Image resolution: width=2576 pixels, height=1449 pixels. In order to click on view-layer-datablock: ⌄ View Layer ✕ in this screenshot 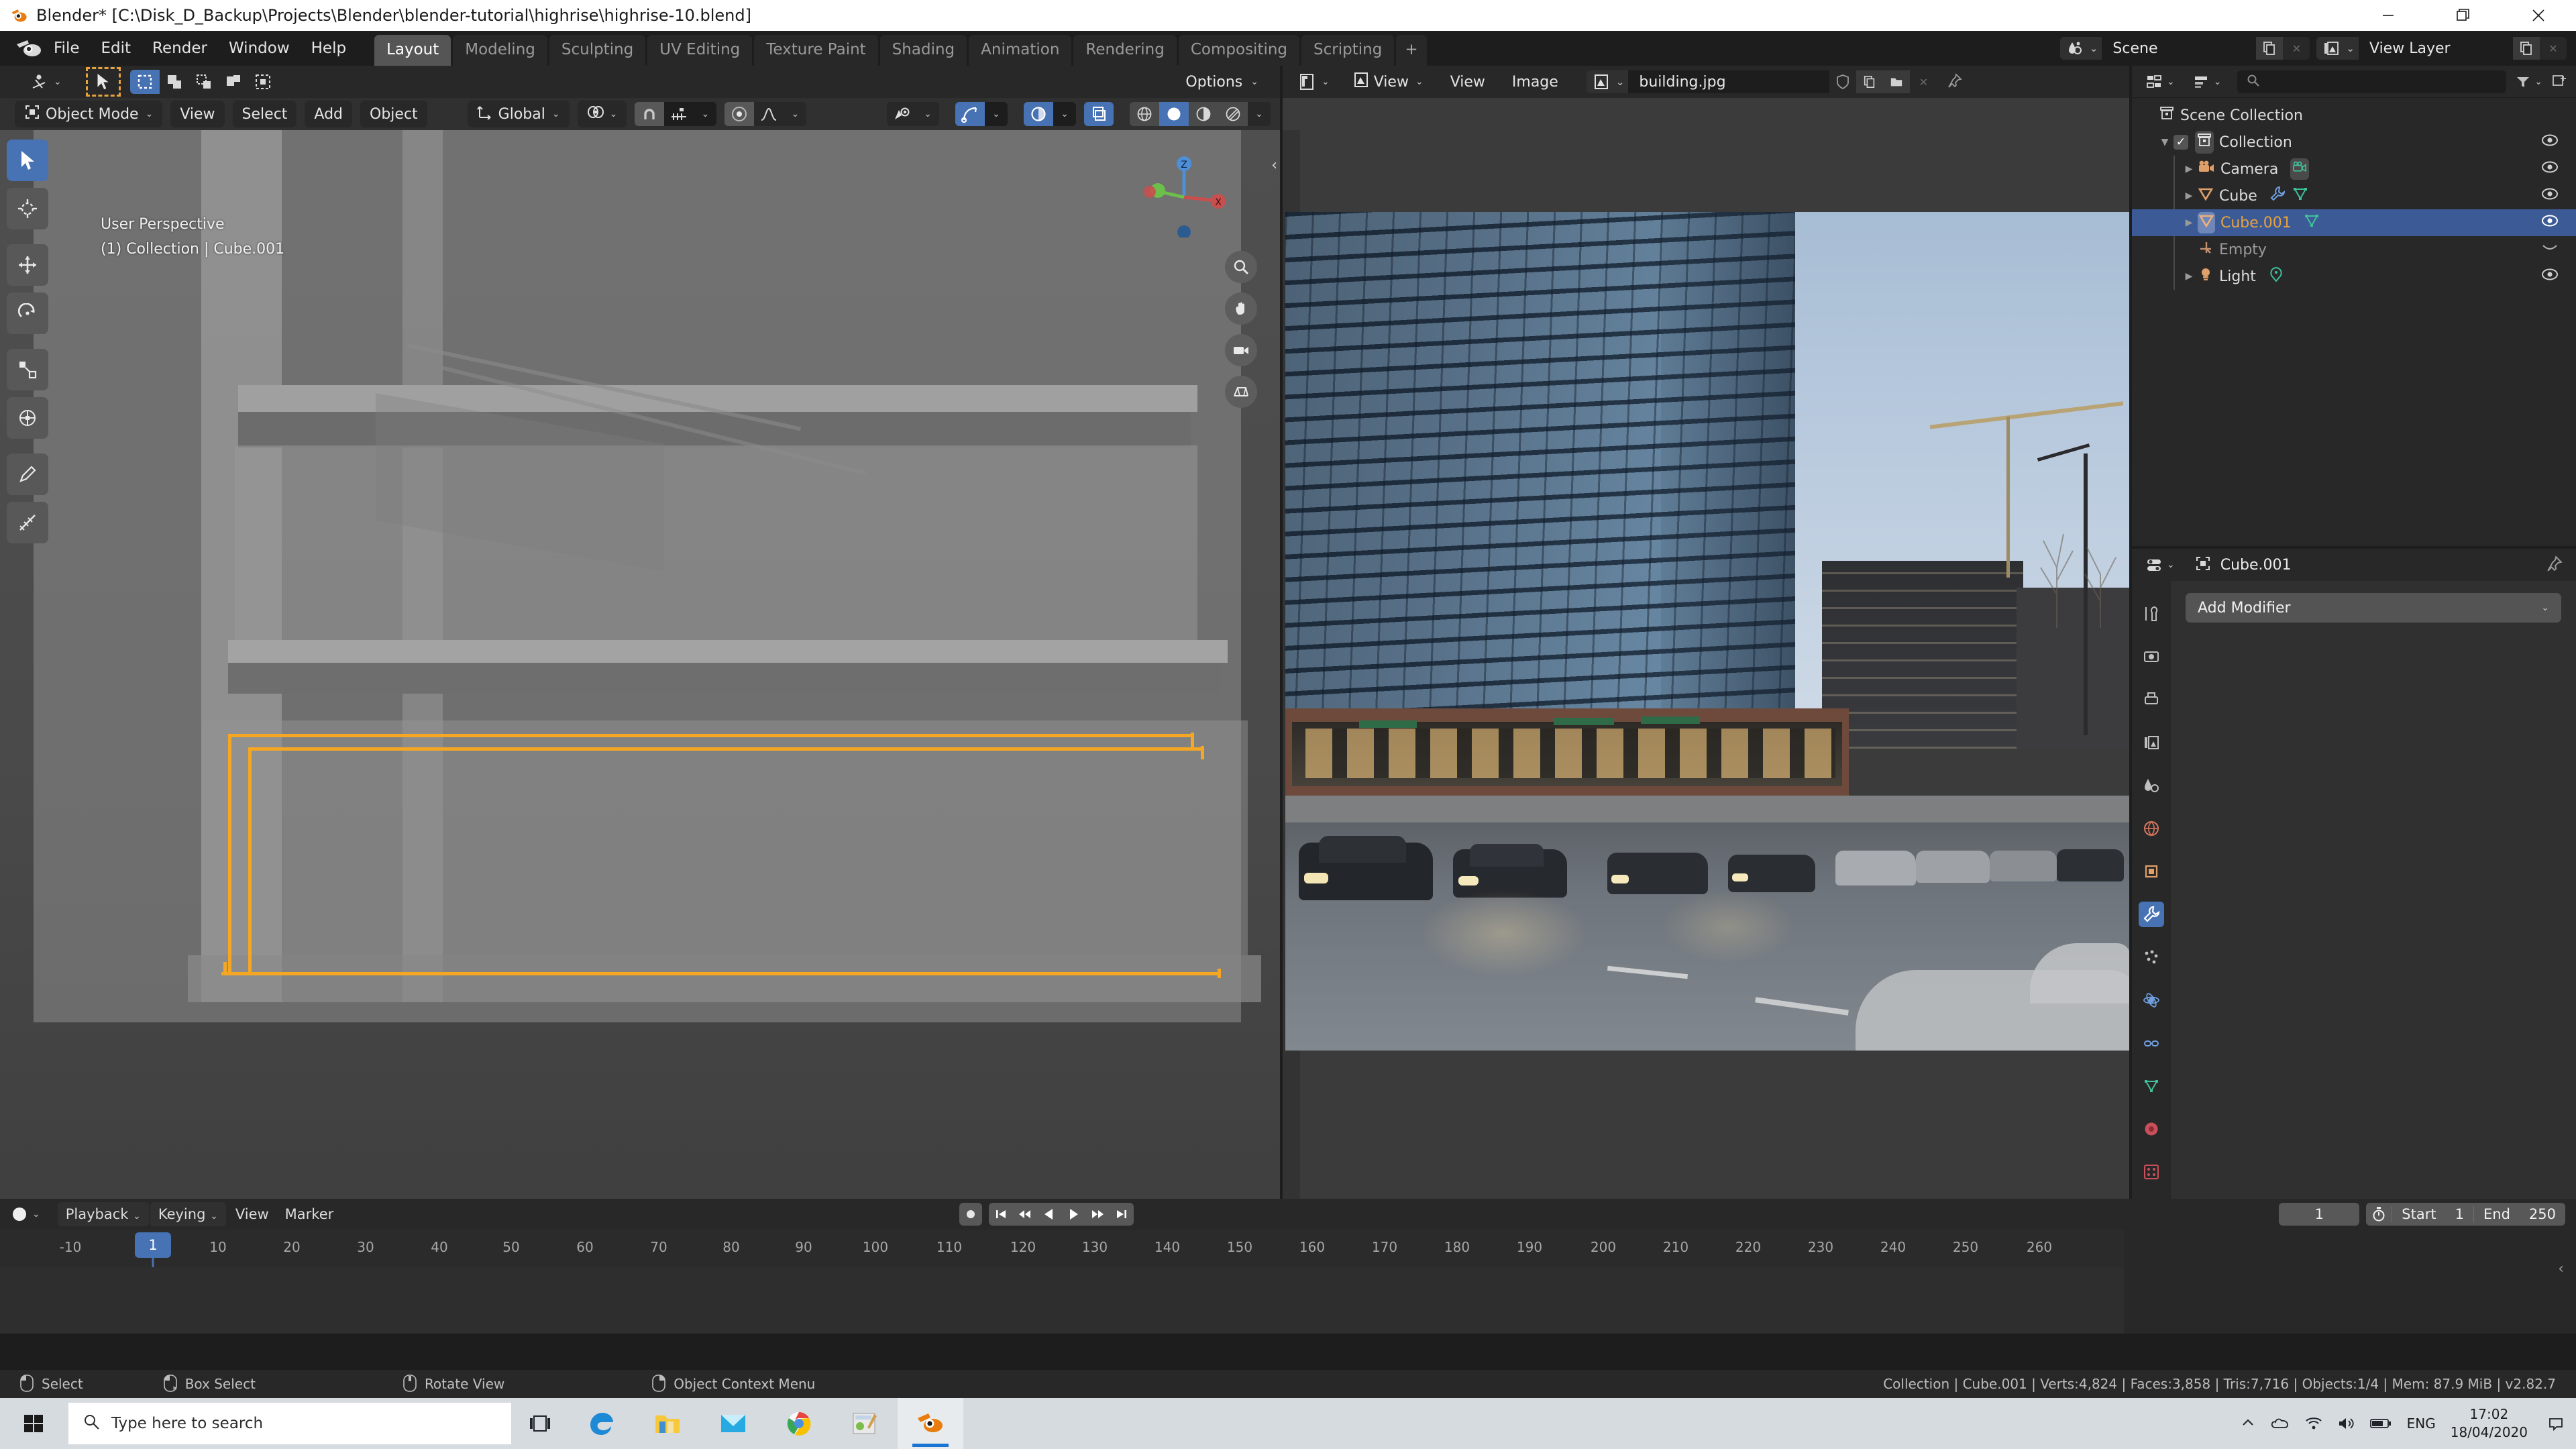, I will do `click(2441, 48)`.